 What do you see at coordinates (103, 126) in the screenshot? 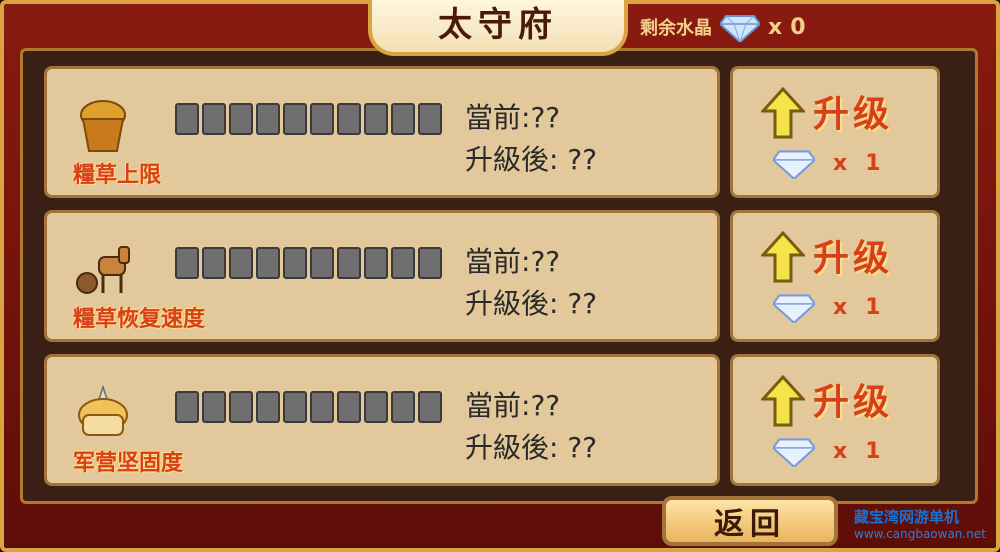
I see `grain-basket-icon` at bounding box center [103, 126].